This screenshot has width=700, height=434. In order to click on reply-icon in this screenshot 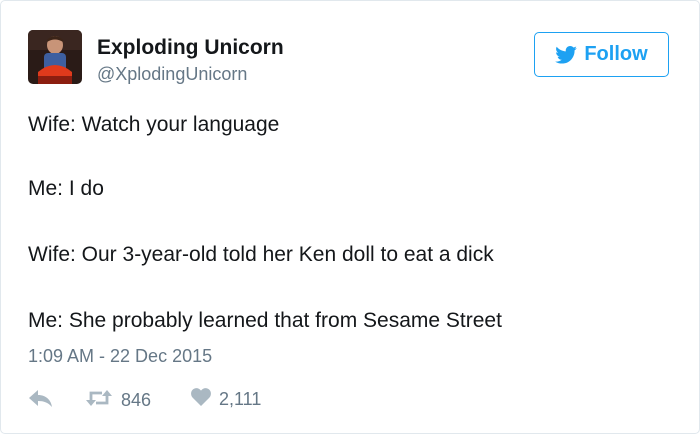, I will do `click(41, 401)`.